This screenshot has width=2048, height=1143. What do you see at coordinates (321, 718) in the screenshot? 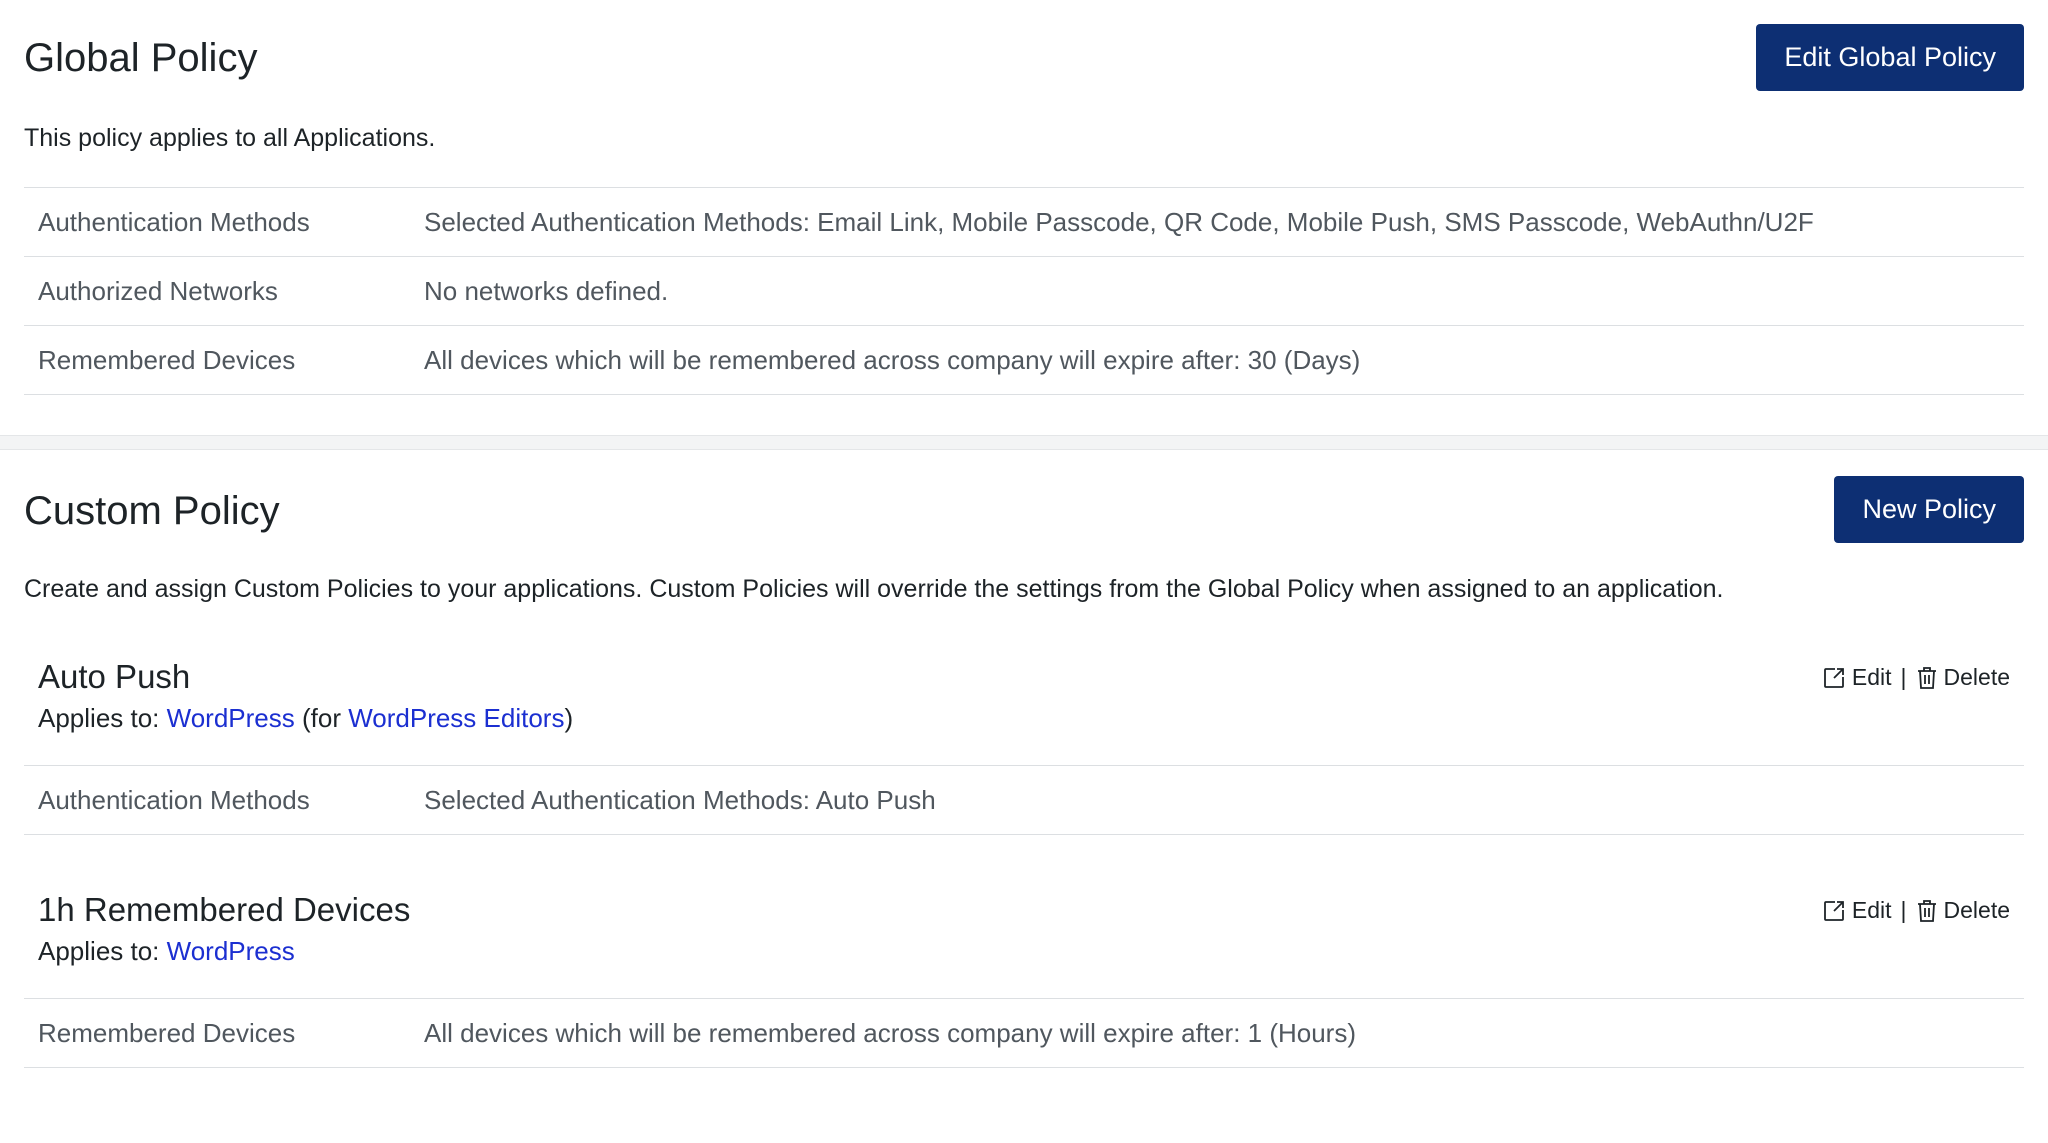
I see `for-open-text: (for` at bounding box center [321, 718].